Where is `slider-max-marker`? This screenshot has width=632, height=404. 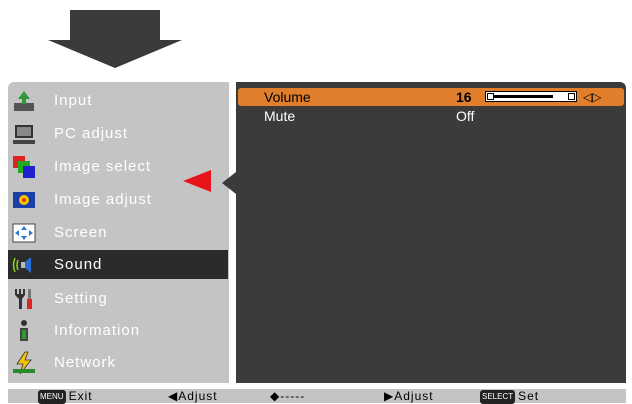 slider-max-marker is located at coordinates (571, 96).